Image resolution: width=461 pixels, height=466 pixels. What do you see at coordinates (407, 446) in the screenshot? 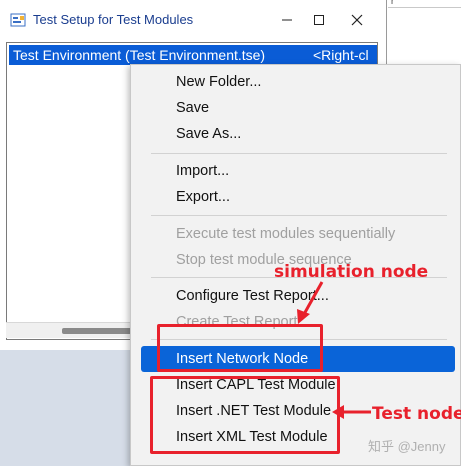
I see `watermark: 知乎 @Jenny` at bounding box center [407, 446].